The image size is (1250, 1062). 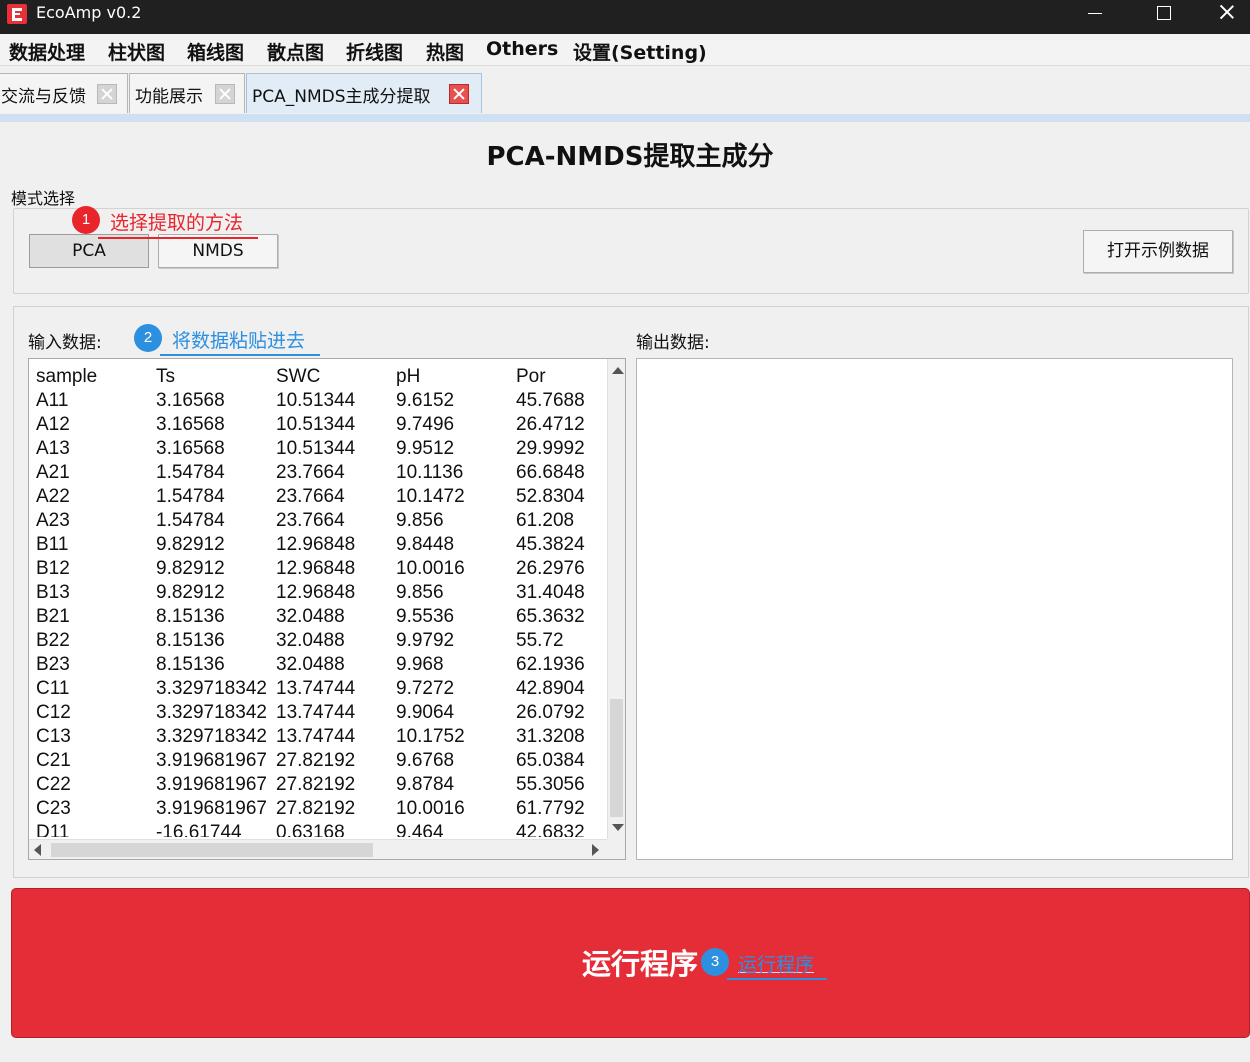 I want to click on tab-label: PCA_NMDS主成分提取, so click(x=341, y=97).